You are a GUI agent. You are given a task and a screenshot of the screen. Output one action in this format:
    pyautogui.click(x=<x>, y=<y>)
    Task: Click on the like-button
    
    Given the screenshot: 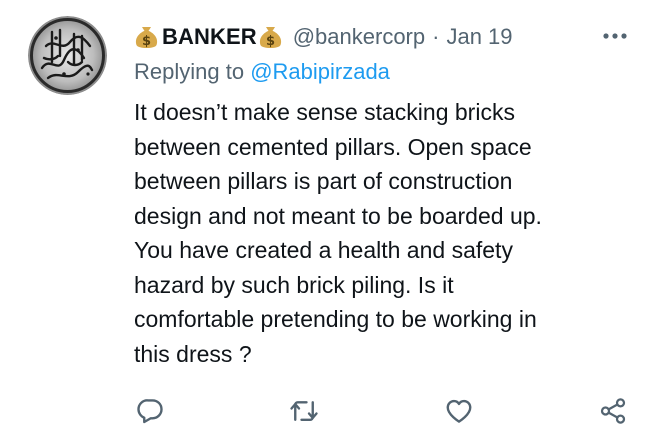 What is the action you would take?
    pyautogui.click(x=459, y=411)
    